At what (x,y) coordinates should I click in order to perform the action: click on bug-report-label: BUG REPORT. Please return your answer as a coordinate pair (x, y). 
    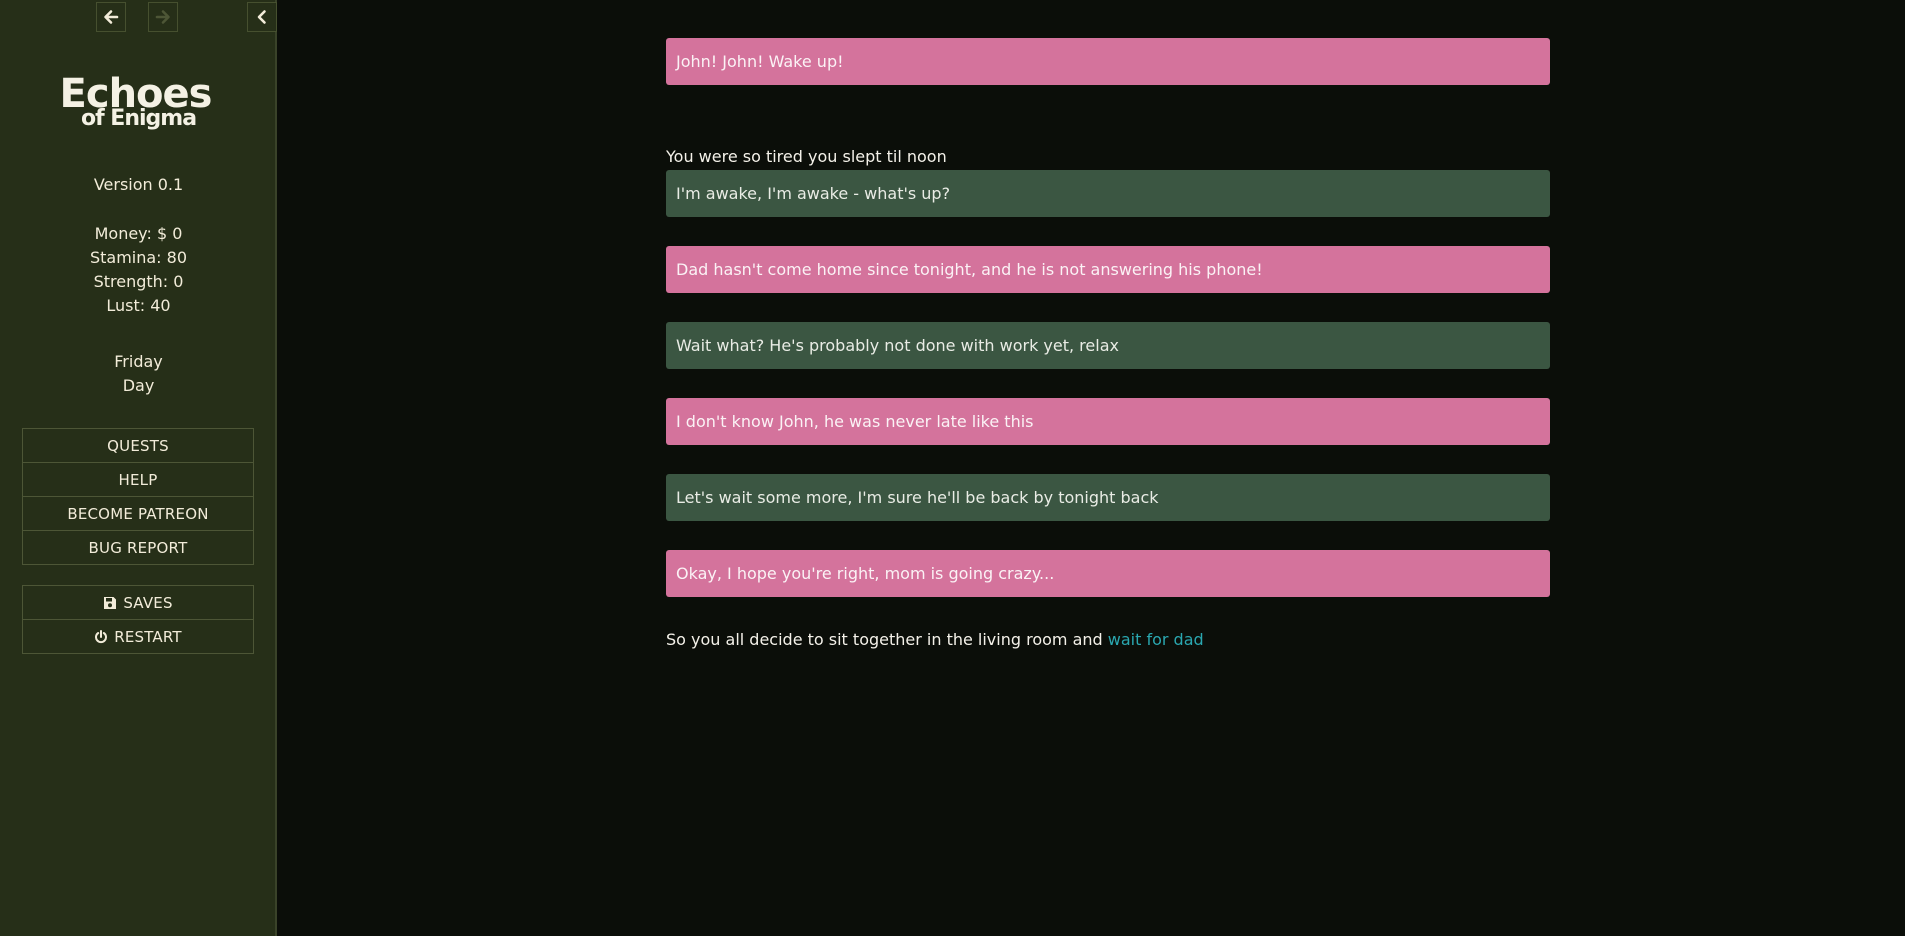
    Looking at the image, I should click on (138, 547).